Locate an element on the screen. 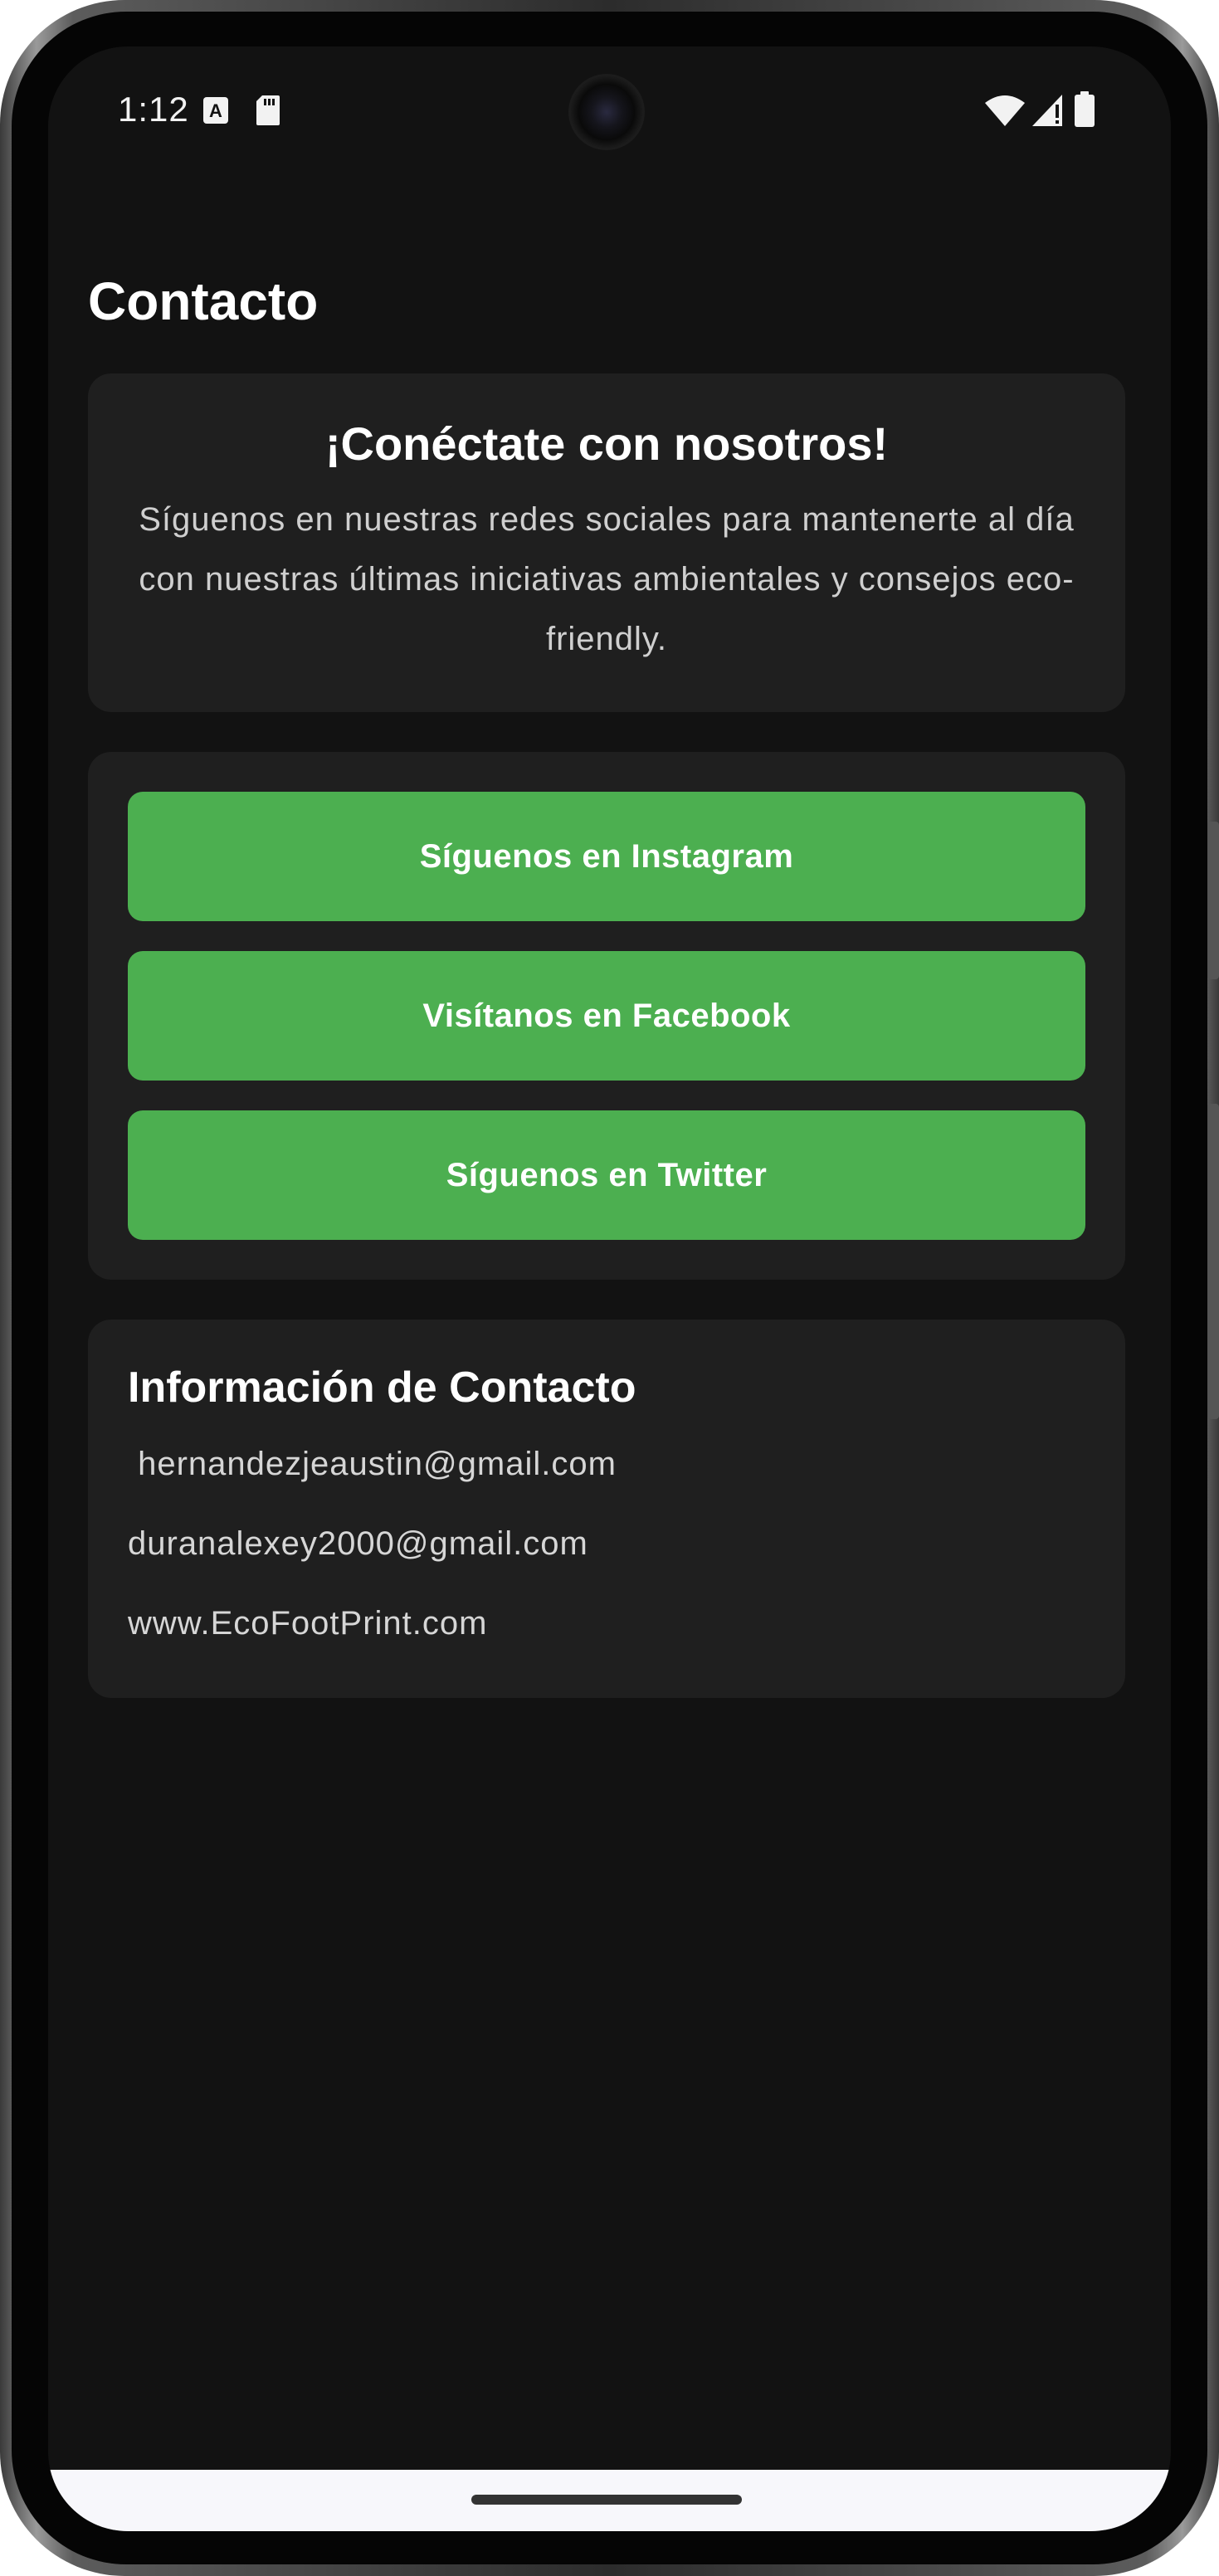 This screenshot has height=2576, width=1219. accessibility-a-icon: A is located at coordinates (216, 111).